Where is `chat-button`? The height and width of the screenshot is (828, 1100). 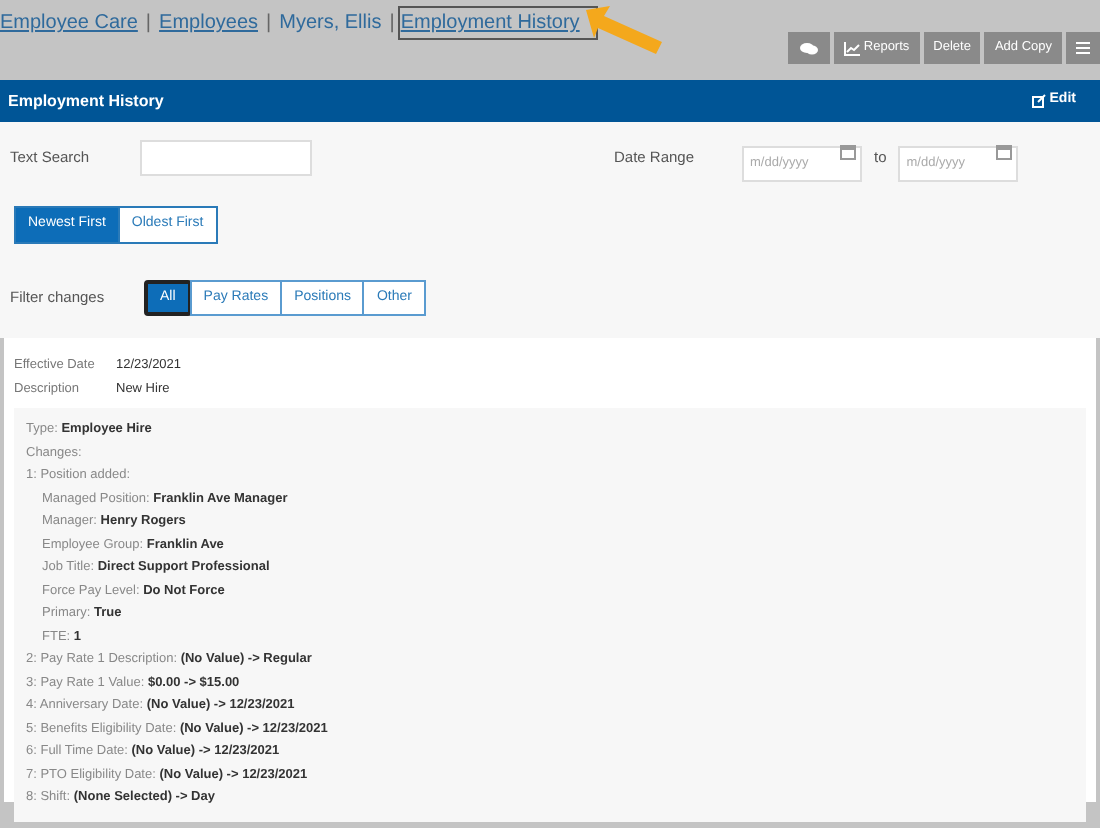
chat-button is located at coordinates (808, 48).